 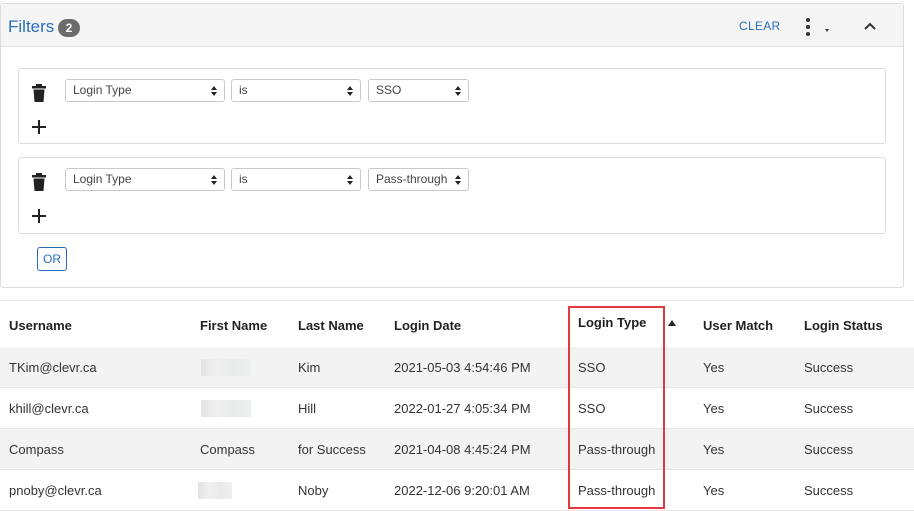 I want to click on column-header-login-type: Login Type, so click(x=612, y=322).